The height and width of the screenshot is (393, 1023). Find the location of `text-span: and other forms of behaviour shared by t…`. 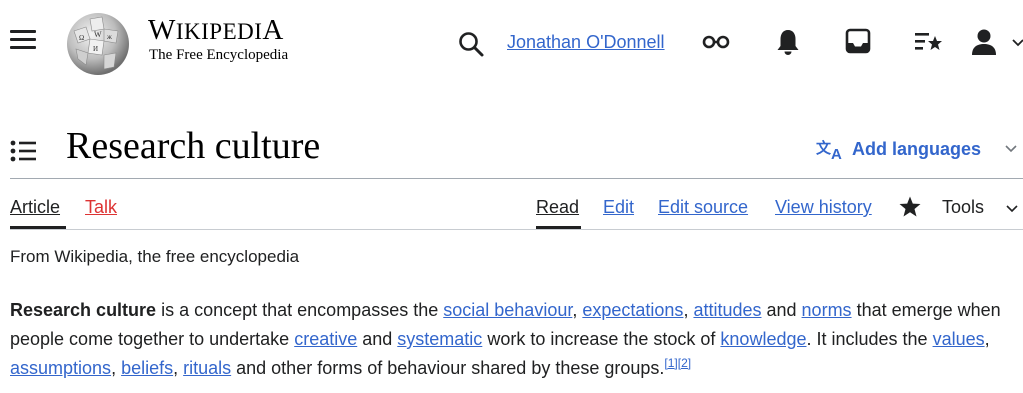

text-span: and other forms of behaviour shared by t… is located at coordinates (448, 368).